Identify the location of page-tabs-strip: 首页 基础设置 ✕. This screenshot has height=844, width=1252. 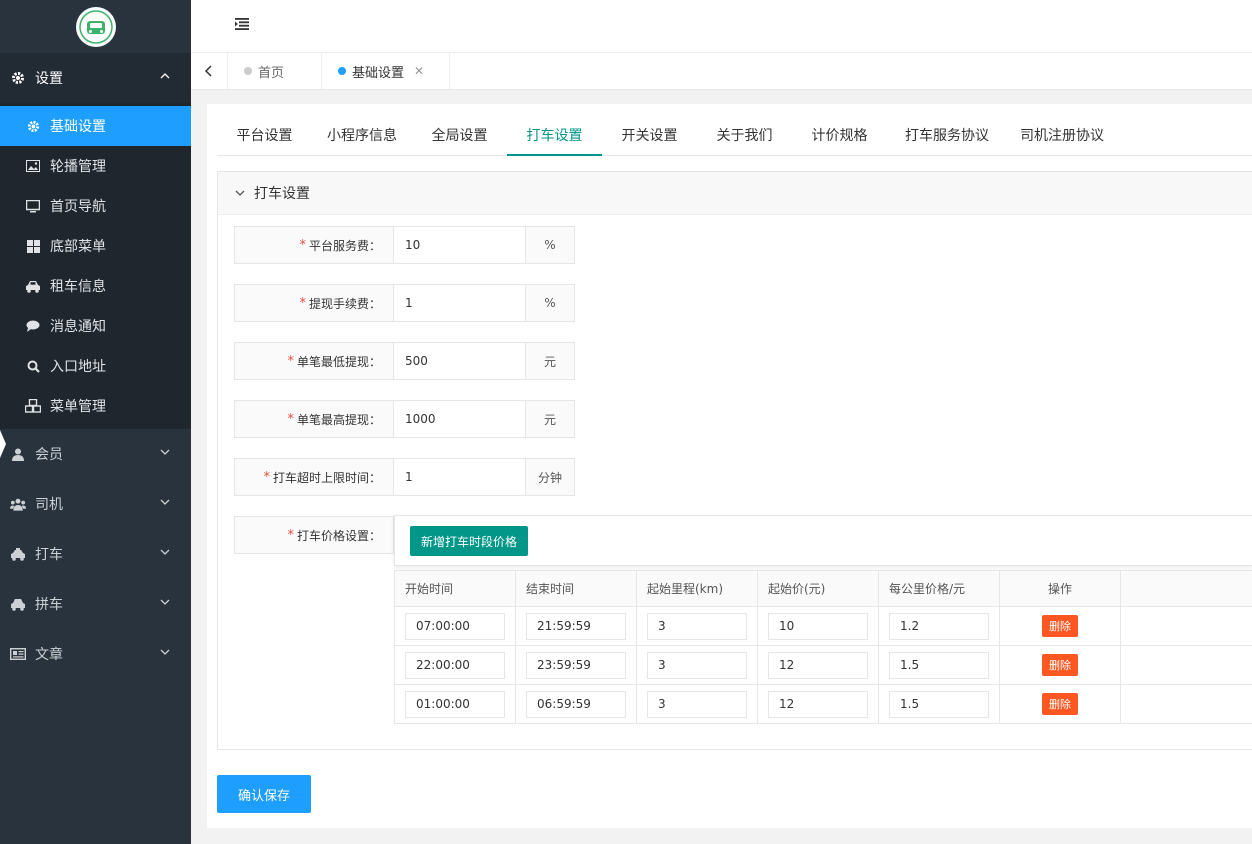
(721, 71).